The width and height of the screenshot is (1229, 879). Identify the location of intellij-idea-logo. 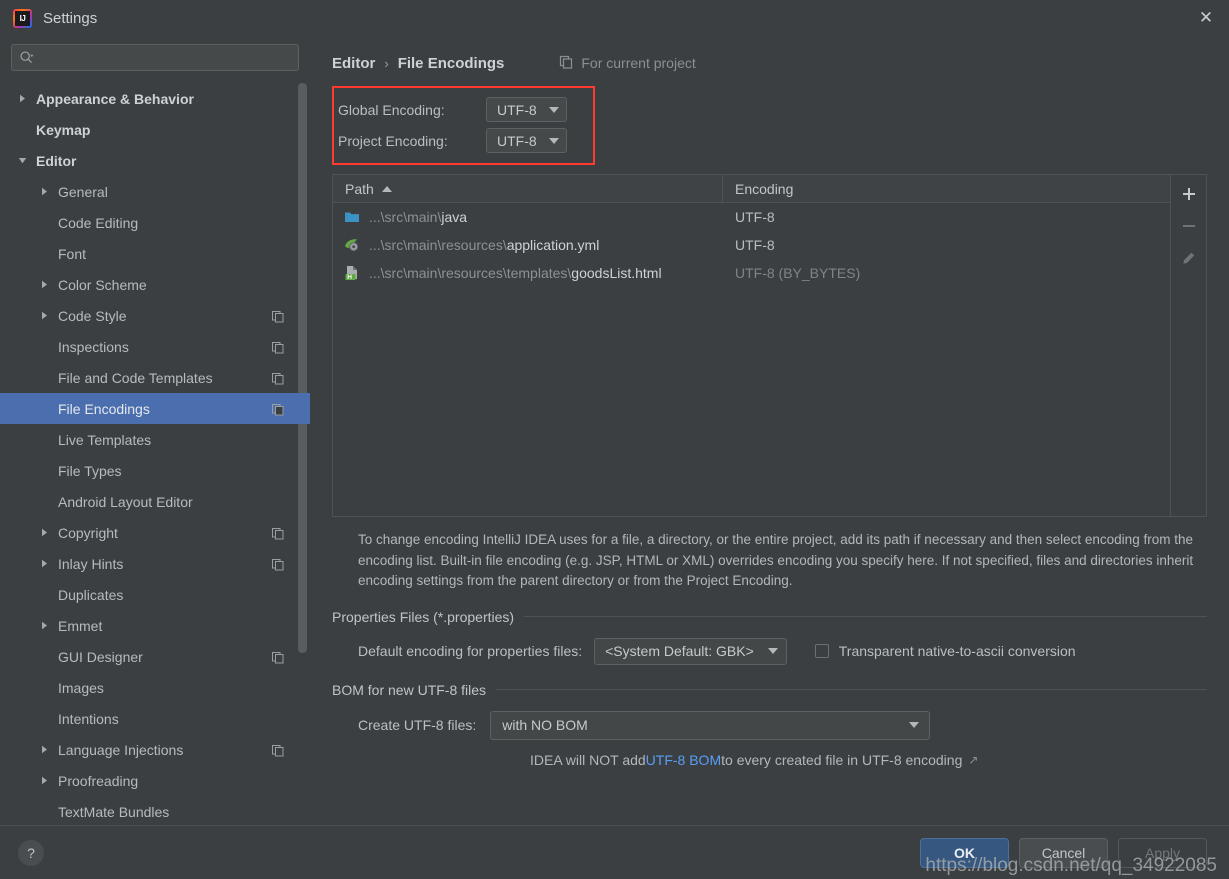
(22, 18).